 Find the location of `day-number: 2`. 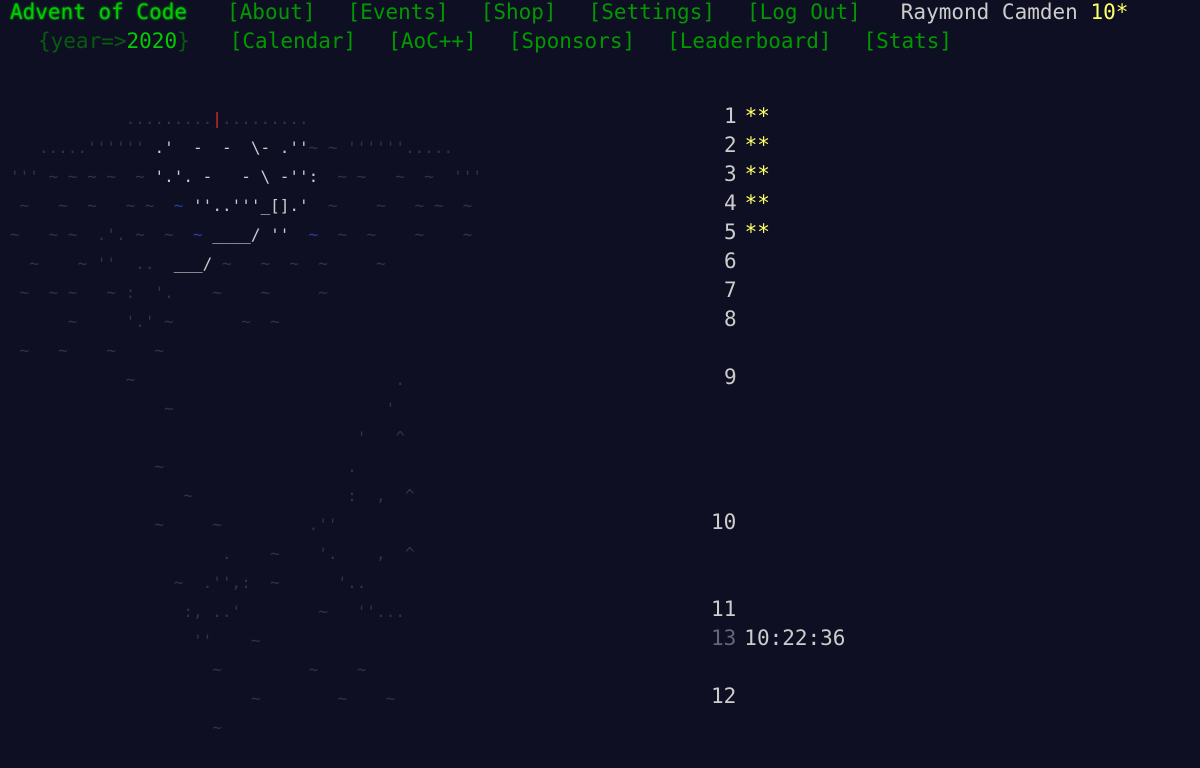

day-number: 2 is located at coordinates (730, 145).